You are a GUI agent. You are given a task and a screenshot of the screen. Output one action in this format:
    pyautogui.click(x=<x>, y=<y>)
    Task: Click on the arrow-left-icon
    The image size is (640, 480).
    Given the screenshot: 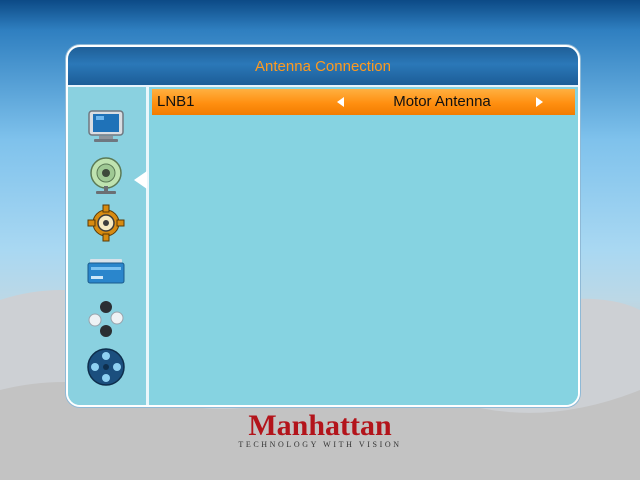 What is the action you would take?
    pyautogui.click(x=340, y=102)
    